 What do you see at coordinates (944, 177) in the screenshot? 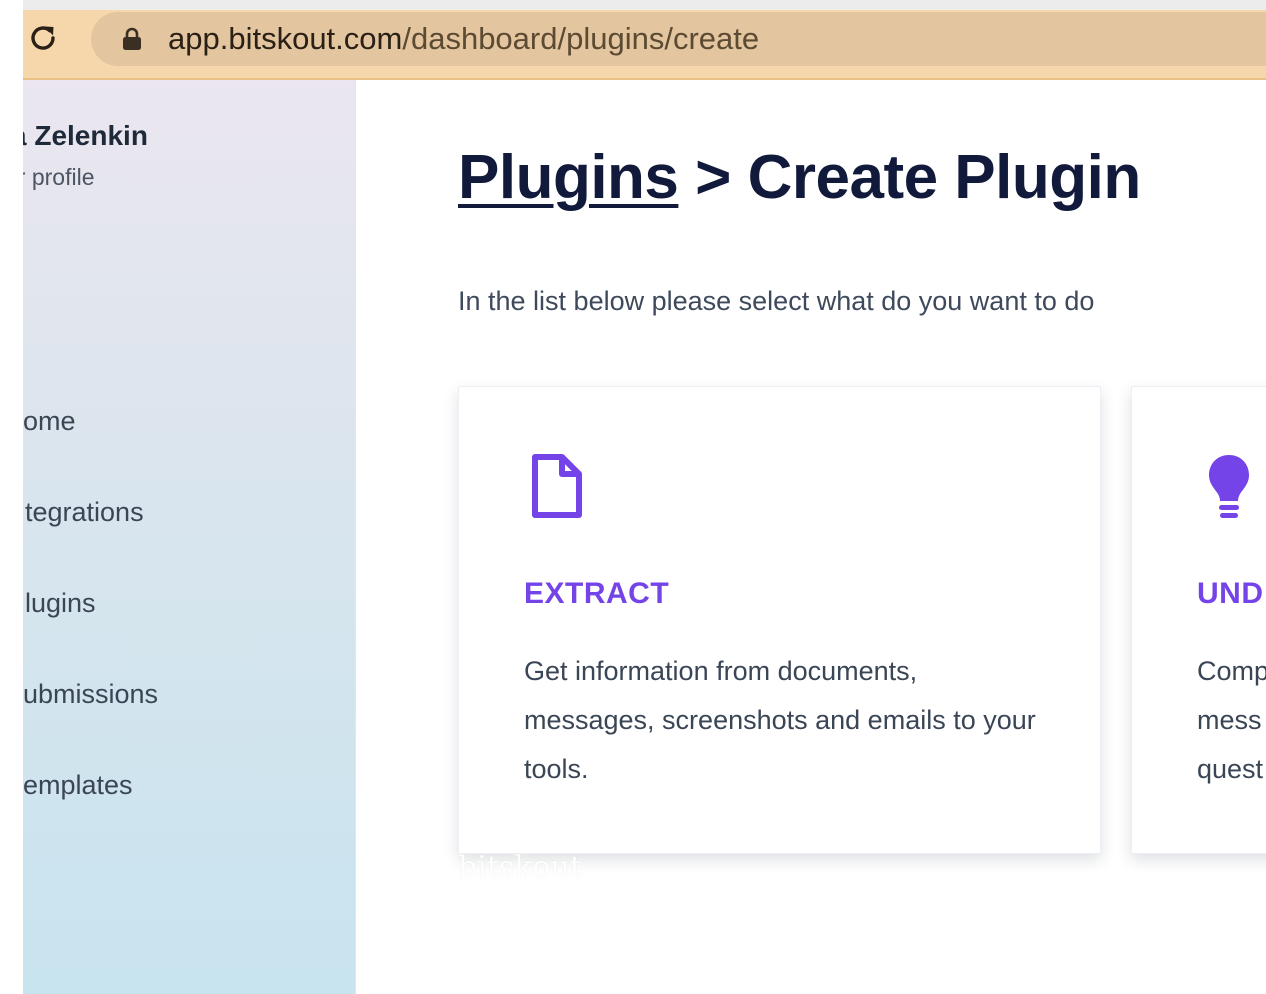
I see `breadcrumb-current: Create Plugin` at bounding box center [944, 177].